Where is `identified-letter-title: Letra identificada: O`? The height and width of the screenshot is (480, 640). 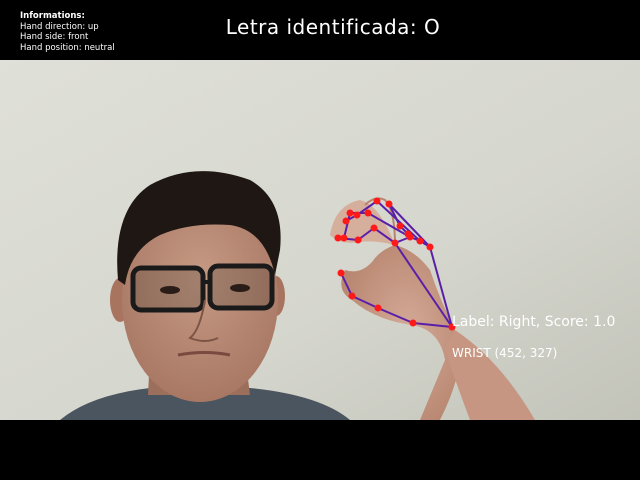 identified-letter-title: Letra identificada: O is located at coordinates (333, 27).